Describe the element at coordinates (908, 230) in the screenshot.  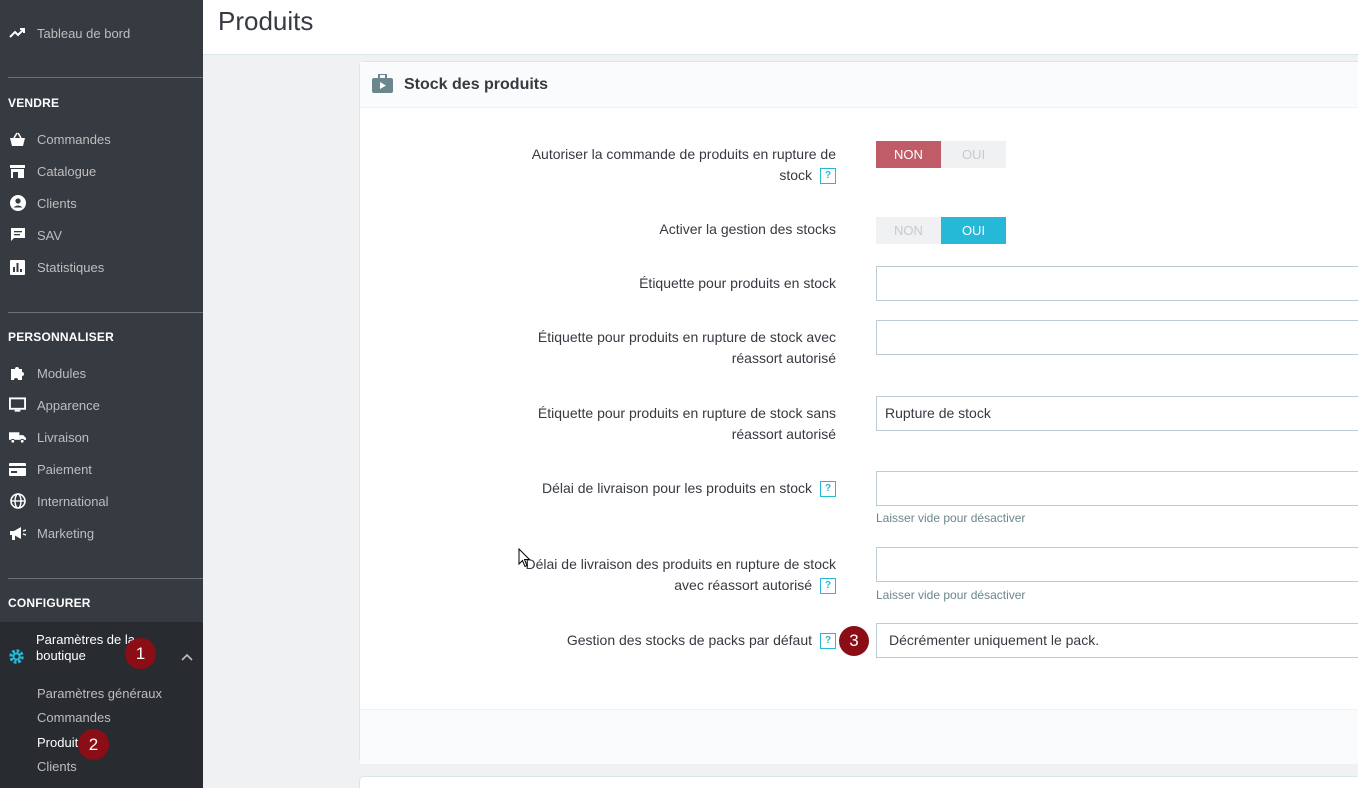
I see `stock-mgmt-non: NON` at that location.